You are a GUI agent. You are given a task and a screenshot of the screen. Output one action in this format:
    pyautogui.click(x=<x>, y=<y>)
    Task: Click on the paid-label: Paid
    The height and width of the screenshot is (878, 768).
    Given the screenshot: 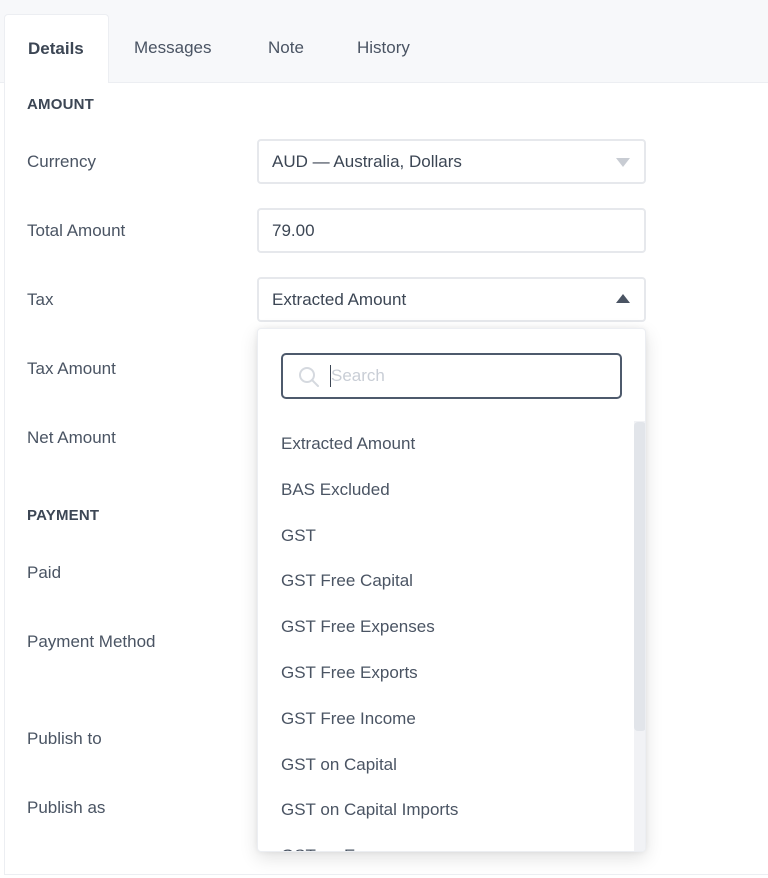 What is the action you would take?
    pyautogui.click(x=44, y=572)
    